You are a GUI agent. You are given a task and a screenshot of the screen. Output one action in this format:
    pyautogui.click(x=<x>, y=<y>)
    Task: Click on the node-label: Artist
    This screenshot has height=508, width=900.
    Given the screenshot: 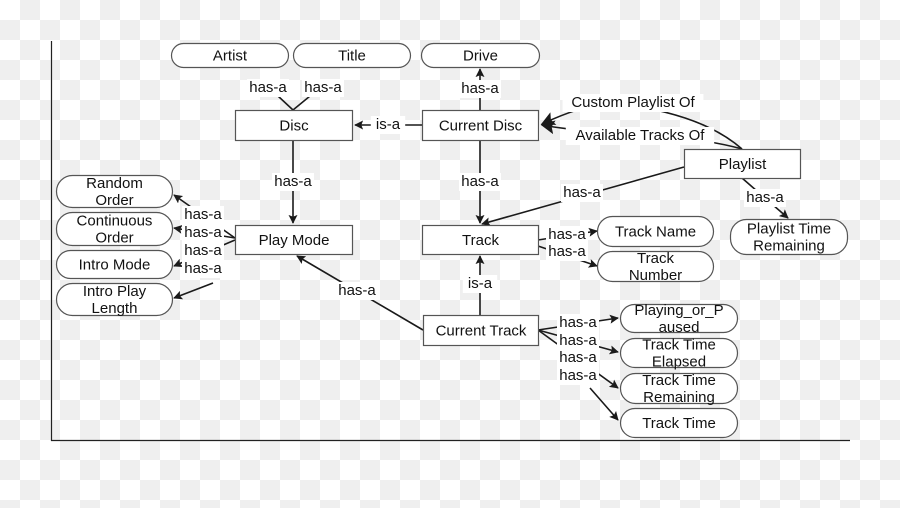 What is the action you would take?
    pyautogui.click(x=230, y=56)
    